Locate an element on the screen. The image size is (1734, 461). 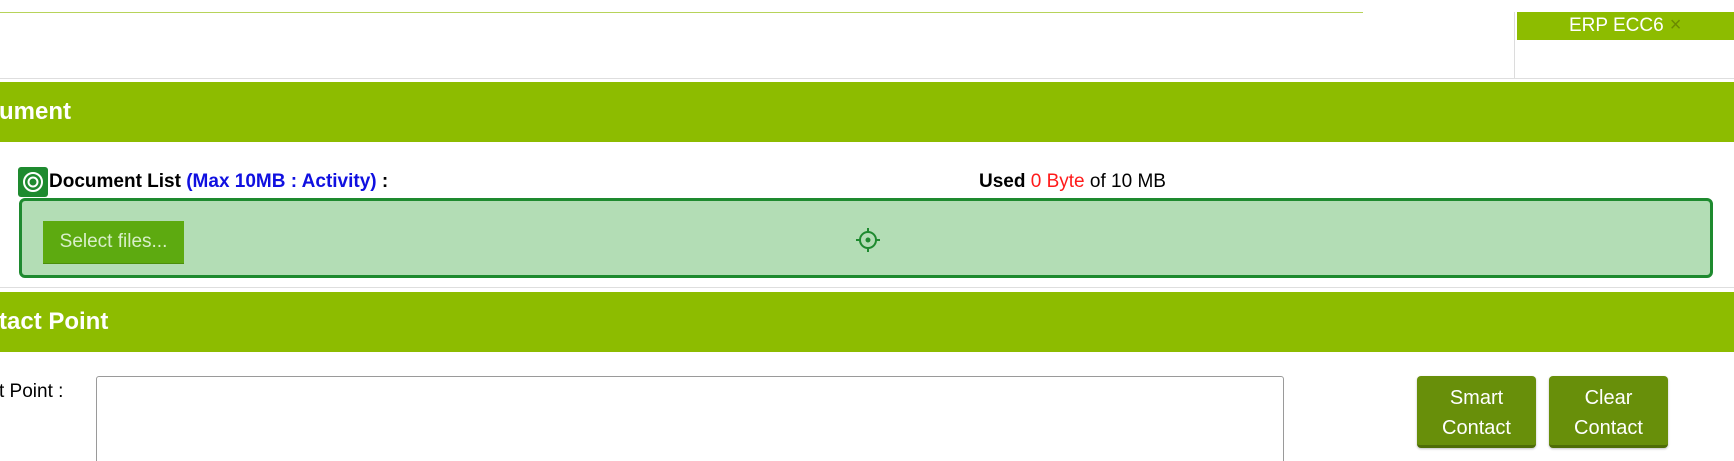
document-list-text: Document List is located at coordinates (115, 181).